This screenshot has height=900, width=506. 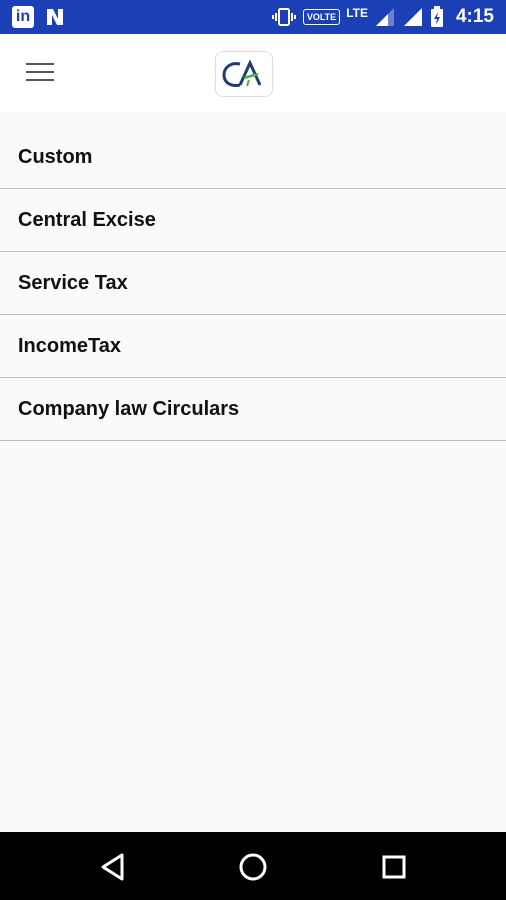 I want to click on status-left-icons: in, so click(x=39, y=17).